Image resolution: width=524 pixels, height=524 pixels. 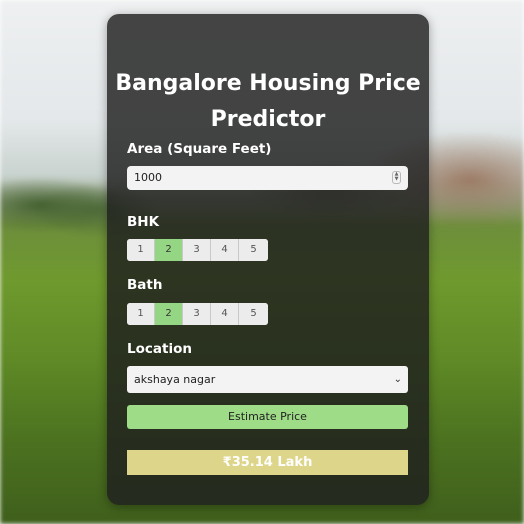 I want to click on bath-label: Bath, so click(x=145, y=285).